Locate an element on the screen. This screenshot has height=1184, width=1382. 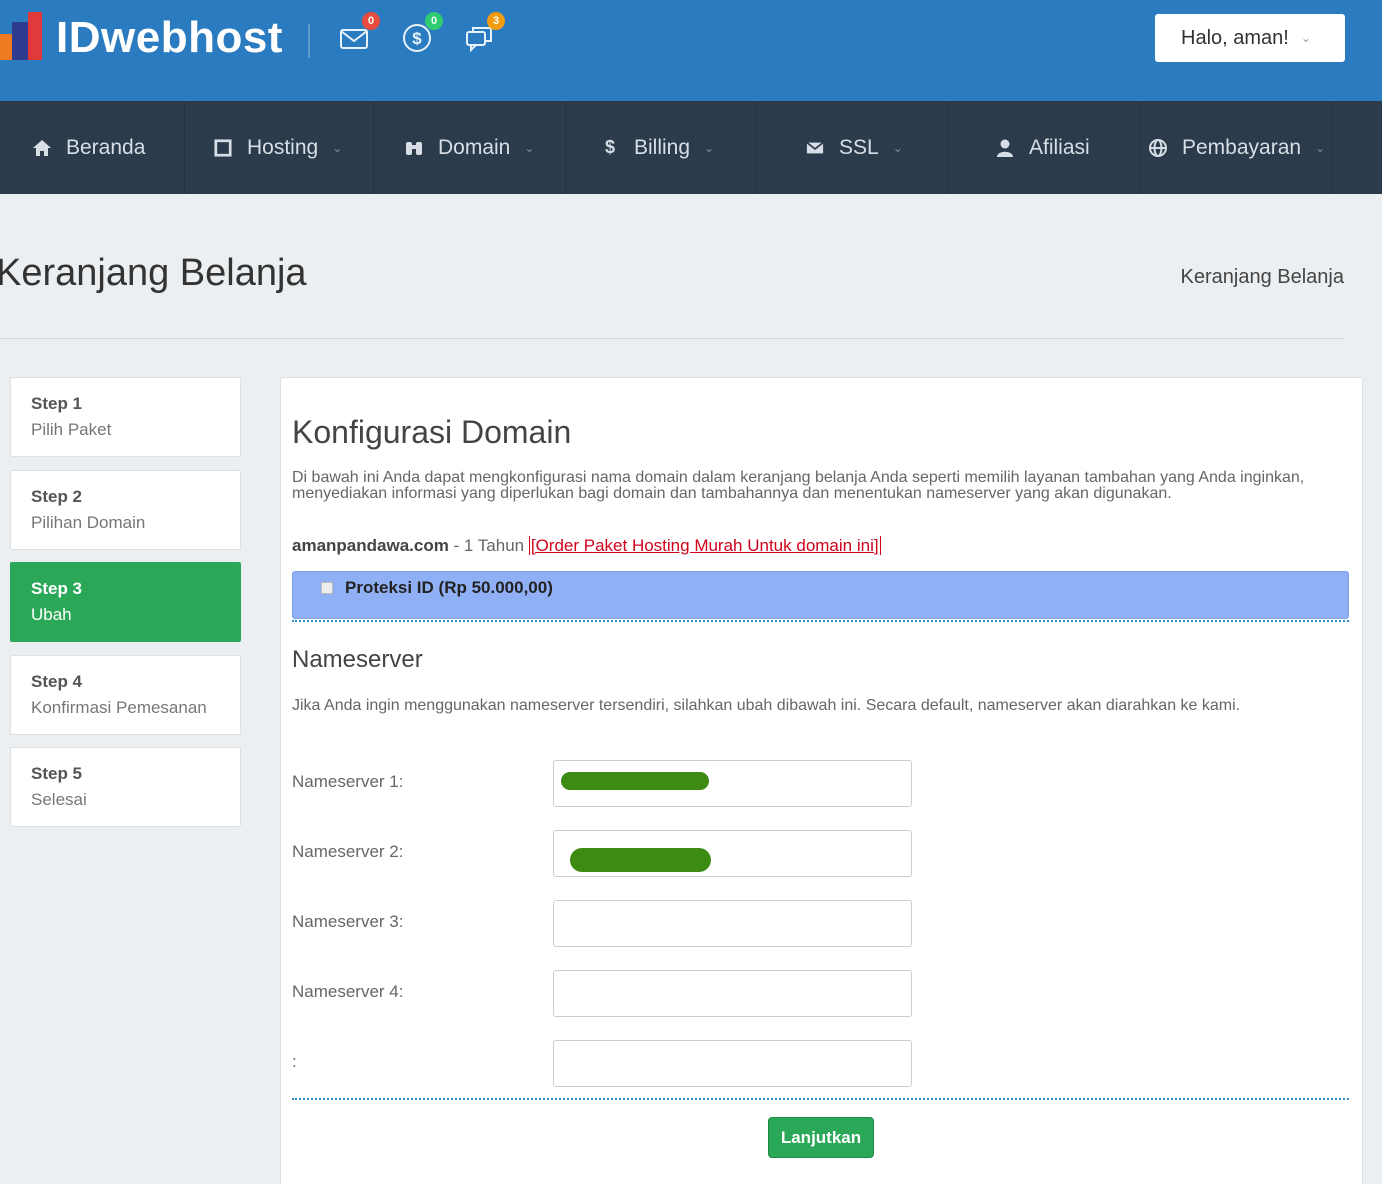
nameserver-5-input is located at coordinates (732, 1063).